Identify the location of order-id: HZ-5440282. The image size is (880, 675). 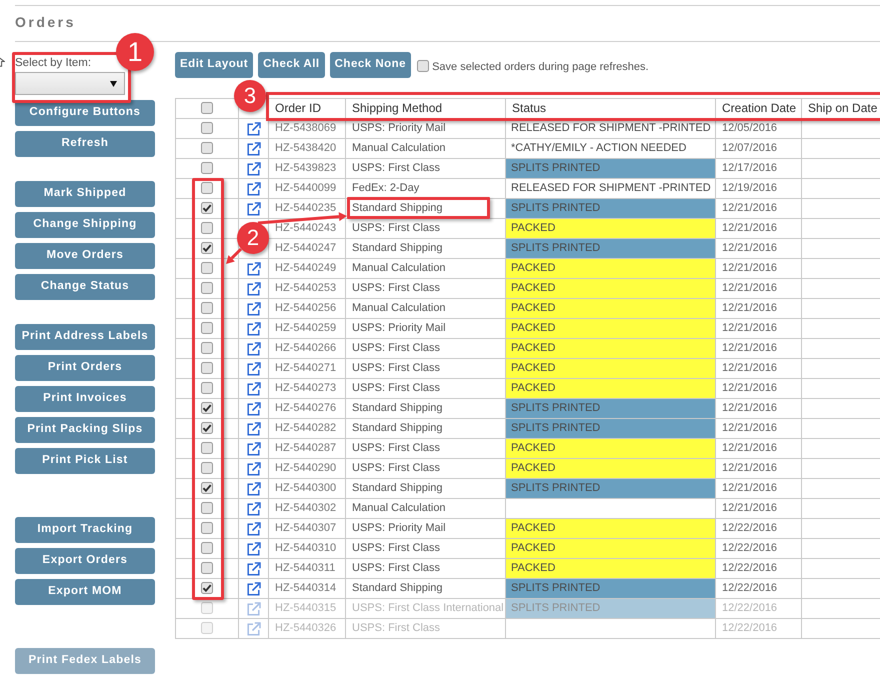
(305, 428).